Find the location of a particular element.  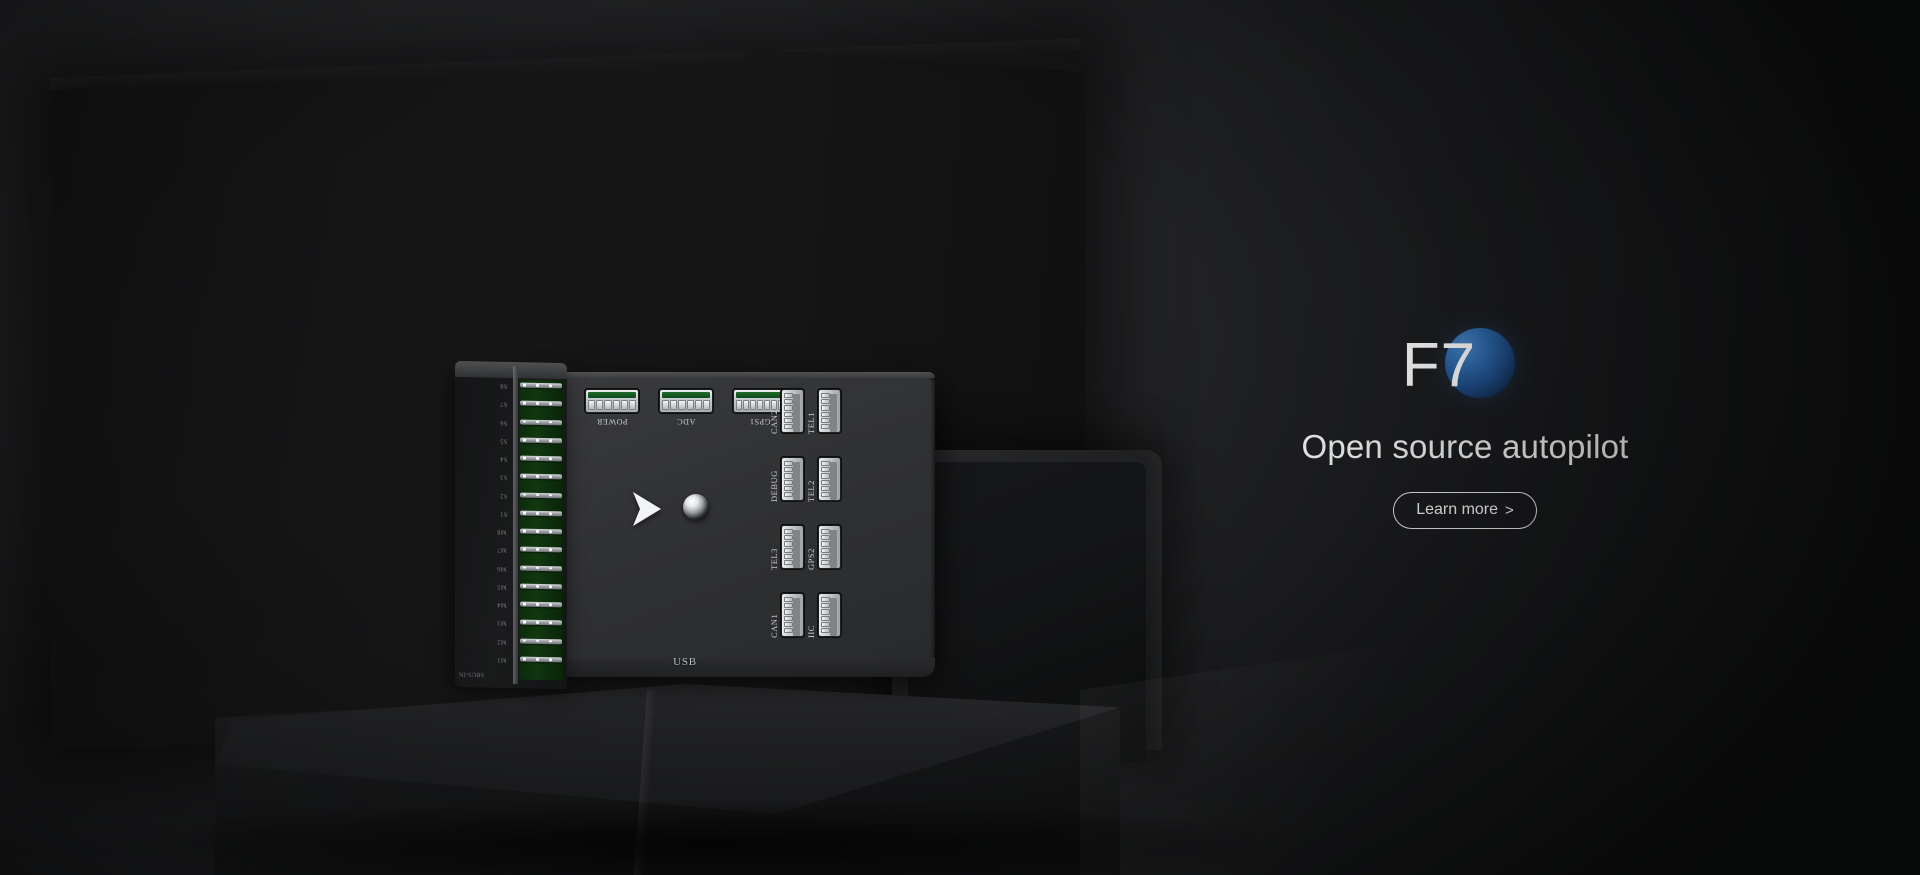

pin-label-s6: S6 is located at coordinates (503, 422).